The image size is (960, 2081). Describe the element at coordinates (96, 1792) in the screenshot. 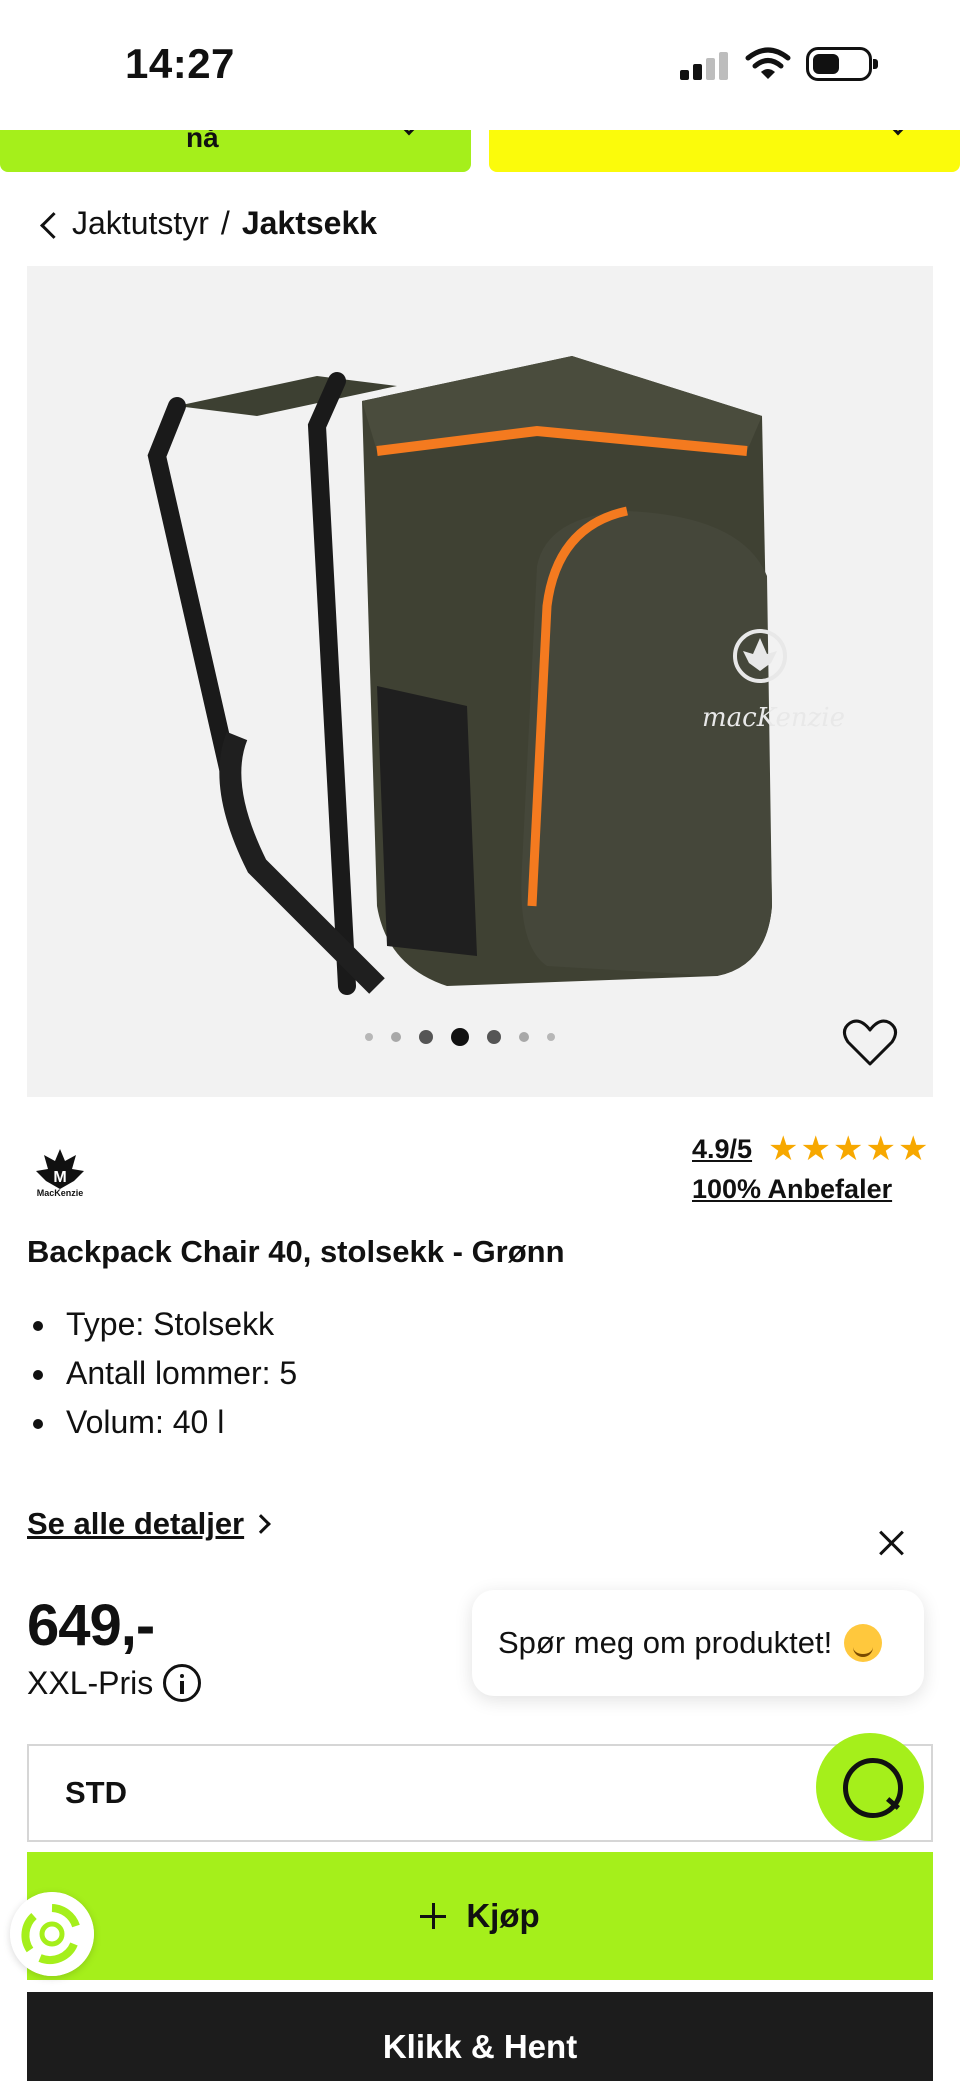

I see `size-selected-value: STD` at that location.